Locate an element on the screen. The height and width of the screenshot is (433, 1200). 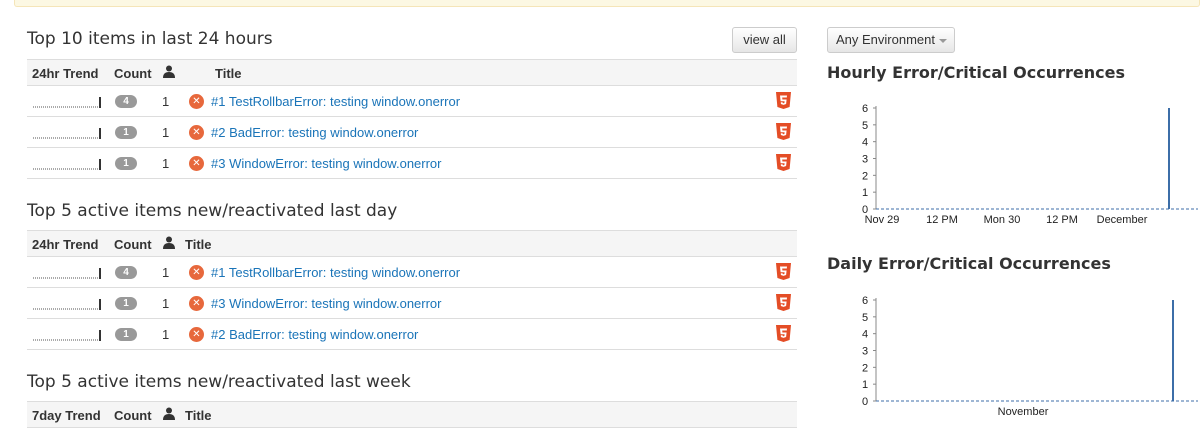
x-tick-label: Mon 30 is located at coordinates (1002, 220).